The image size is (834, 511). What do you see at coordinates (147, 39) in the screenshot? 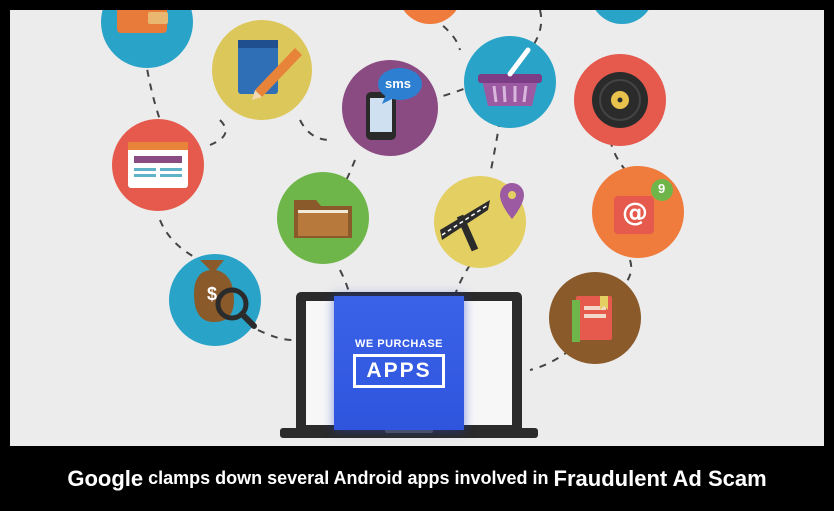
I see `wallet-icon` at bounding box center [147, 39].